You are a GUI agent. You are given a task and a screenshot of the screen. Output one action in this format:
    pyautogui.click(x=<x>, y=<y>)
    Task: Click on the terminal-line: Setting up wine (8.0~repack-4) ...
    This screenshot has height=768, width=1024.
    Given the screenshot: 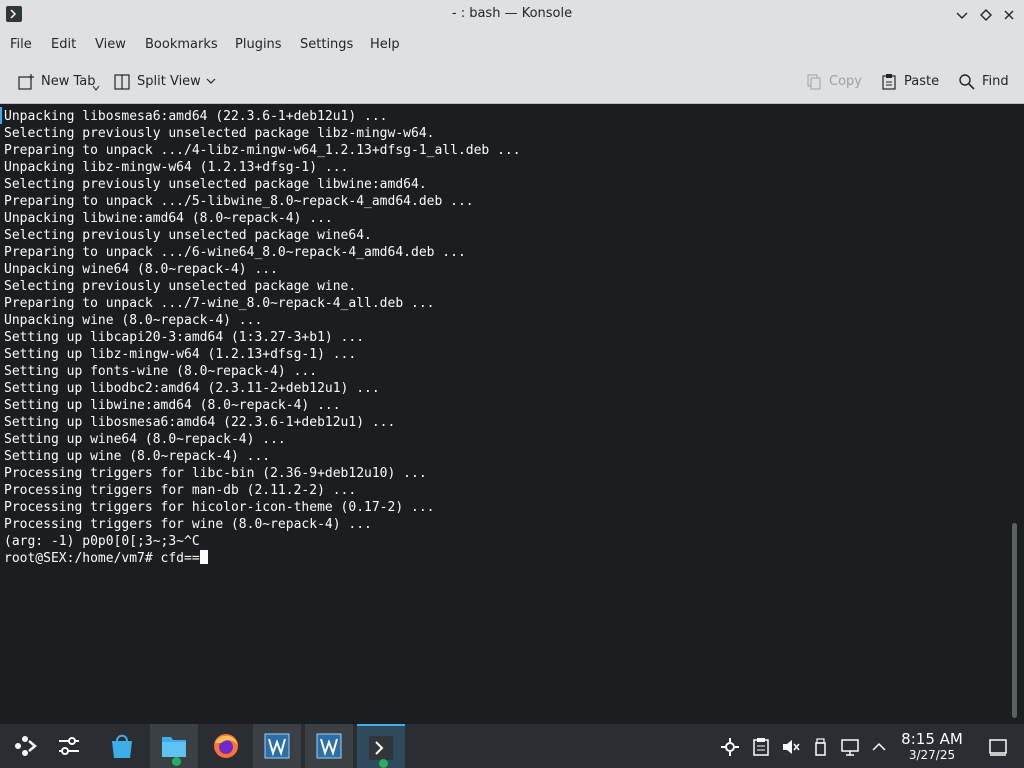 What is the action you would take?
    pyautogui.click(x=137, y=456)
    